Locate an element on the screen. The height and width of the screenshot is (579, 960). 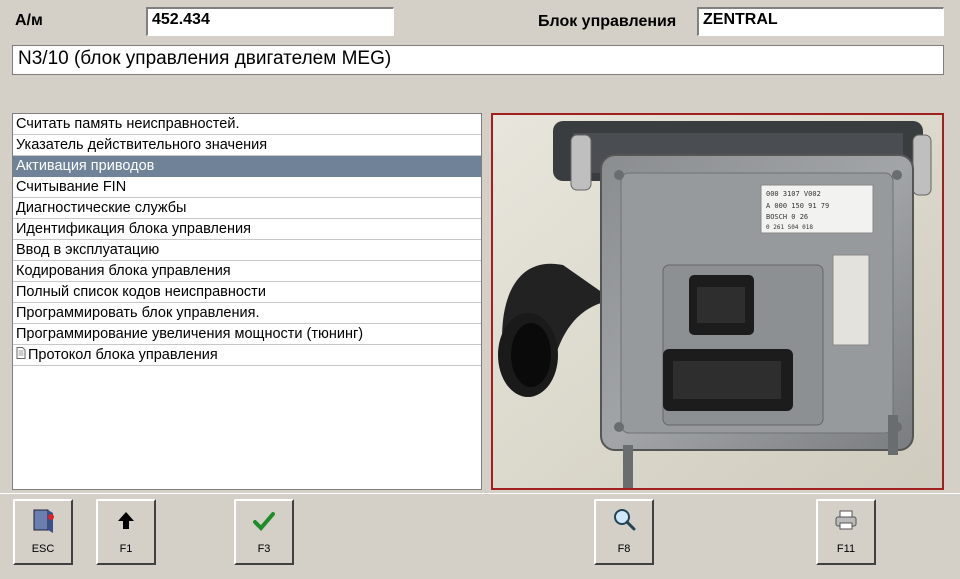
f1-label: F1 is located at coordinates (126, 549).